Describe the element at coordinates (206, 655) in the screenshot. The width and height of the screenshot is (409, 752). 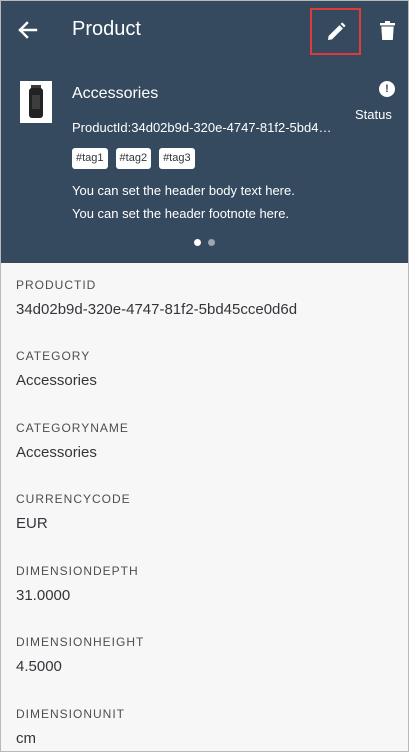
I see `field-dimensionheight: DIMENSIONHEIGHT 4.5000` at that location.